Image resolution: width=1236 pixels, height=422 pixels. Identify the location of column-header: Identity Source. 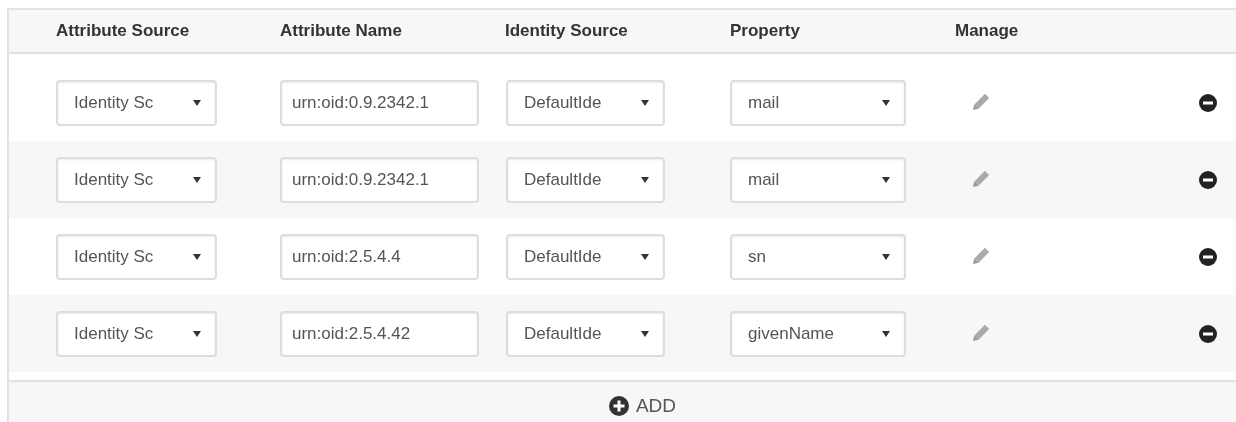
(566, 31).